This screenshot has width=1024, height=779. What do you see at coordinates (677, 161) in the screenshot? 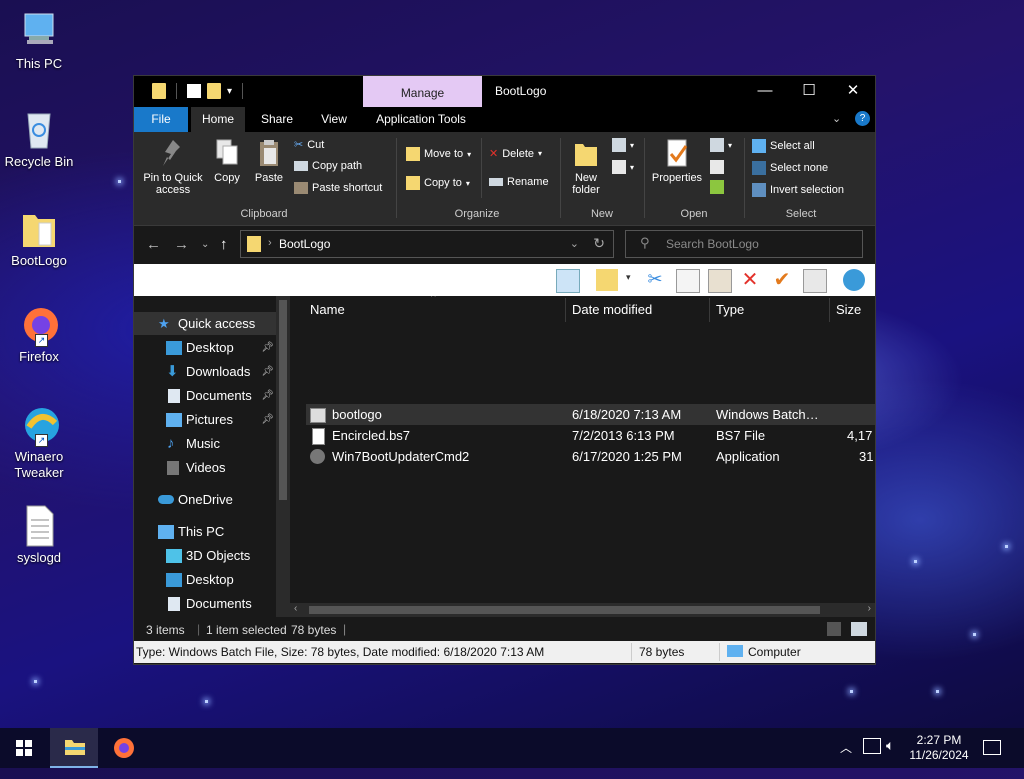
I see `properties-button: Properties` at bounding box center [677, 161].